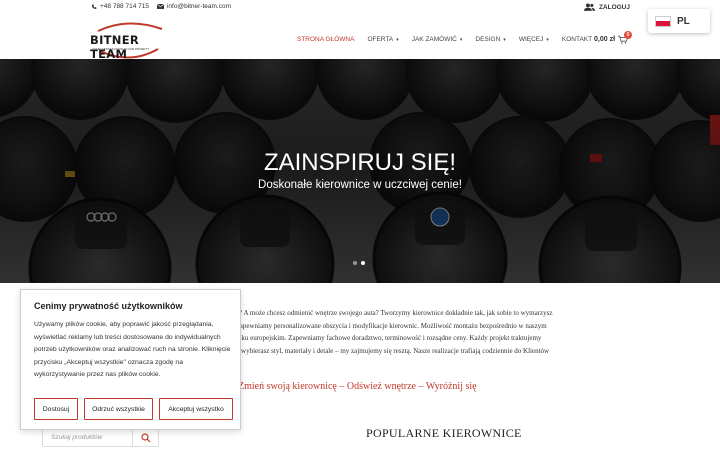  Describe the element at coordinates (124, 6) in the screenshot. I see `phone-number: +48 788 714 715` at that location.